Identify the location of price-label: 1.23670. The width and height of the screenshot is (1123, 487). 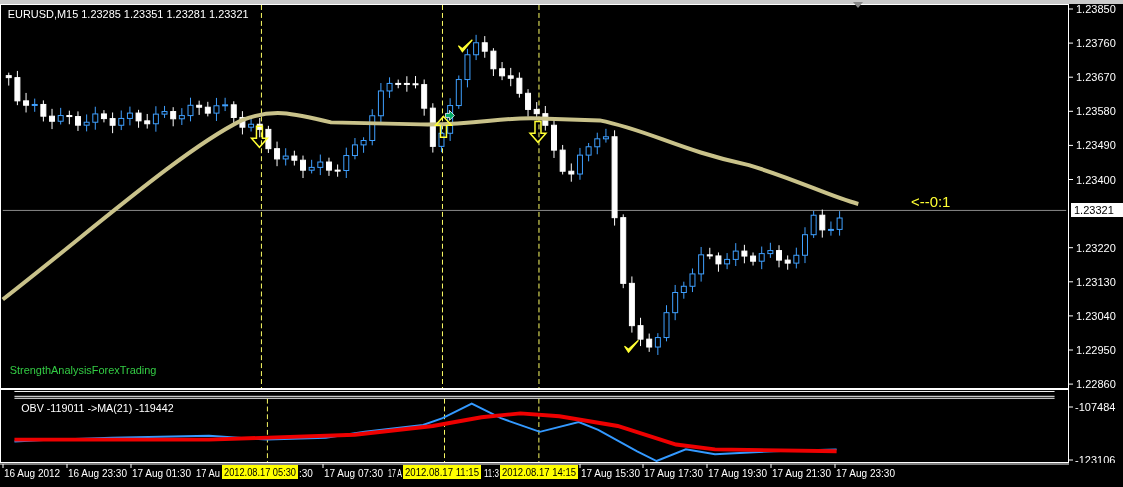
(1096, 77).